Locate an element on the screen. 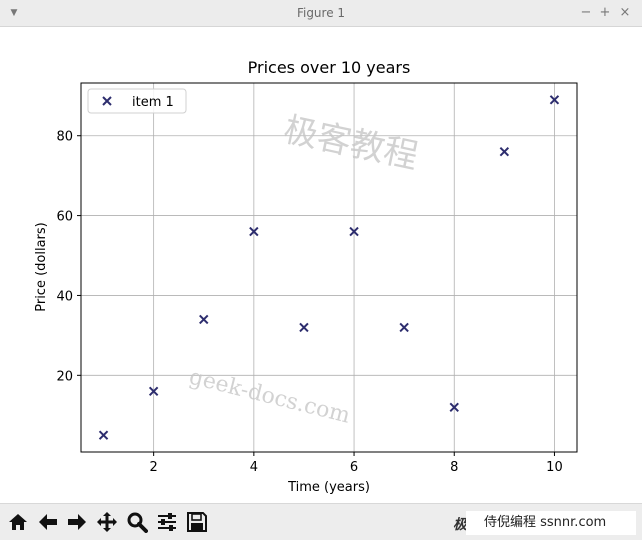  title-bar: Figure 1 ▼ − + × is located at coordinates (321, 13).